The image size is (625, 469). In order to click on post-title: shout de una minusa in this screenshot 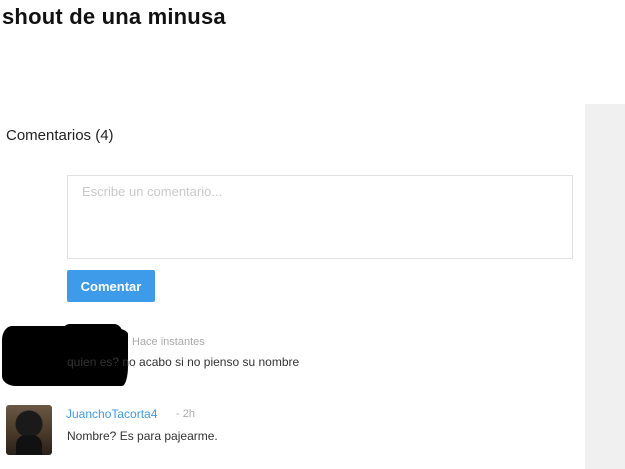, I will do `click(114, 16)`.